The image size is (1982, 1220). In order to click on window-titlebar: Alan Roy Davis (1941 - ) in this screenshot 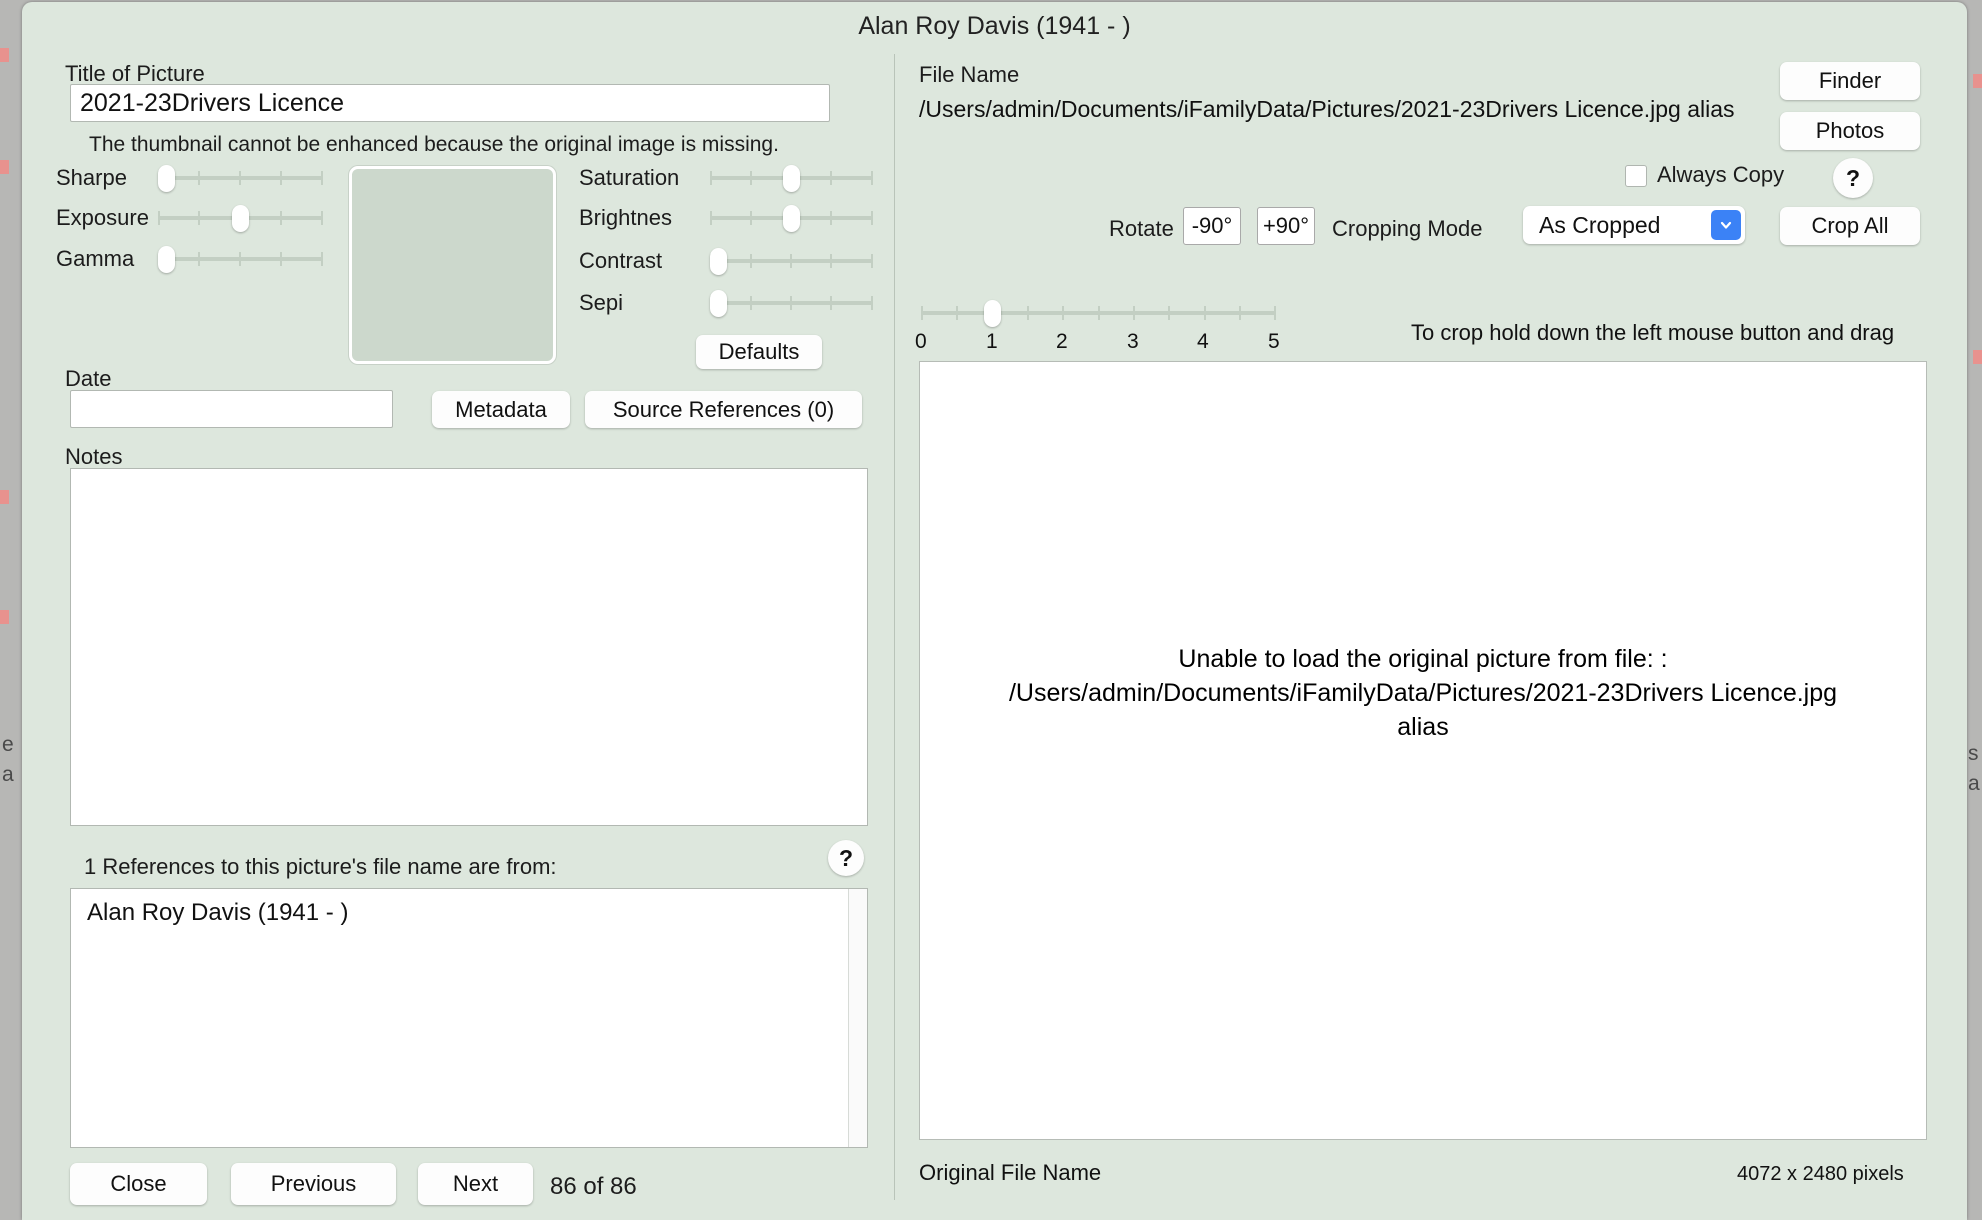, I will do `click(994, 26)`.